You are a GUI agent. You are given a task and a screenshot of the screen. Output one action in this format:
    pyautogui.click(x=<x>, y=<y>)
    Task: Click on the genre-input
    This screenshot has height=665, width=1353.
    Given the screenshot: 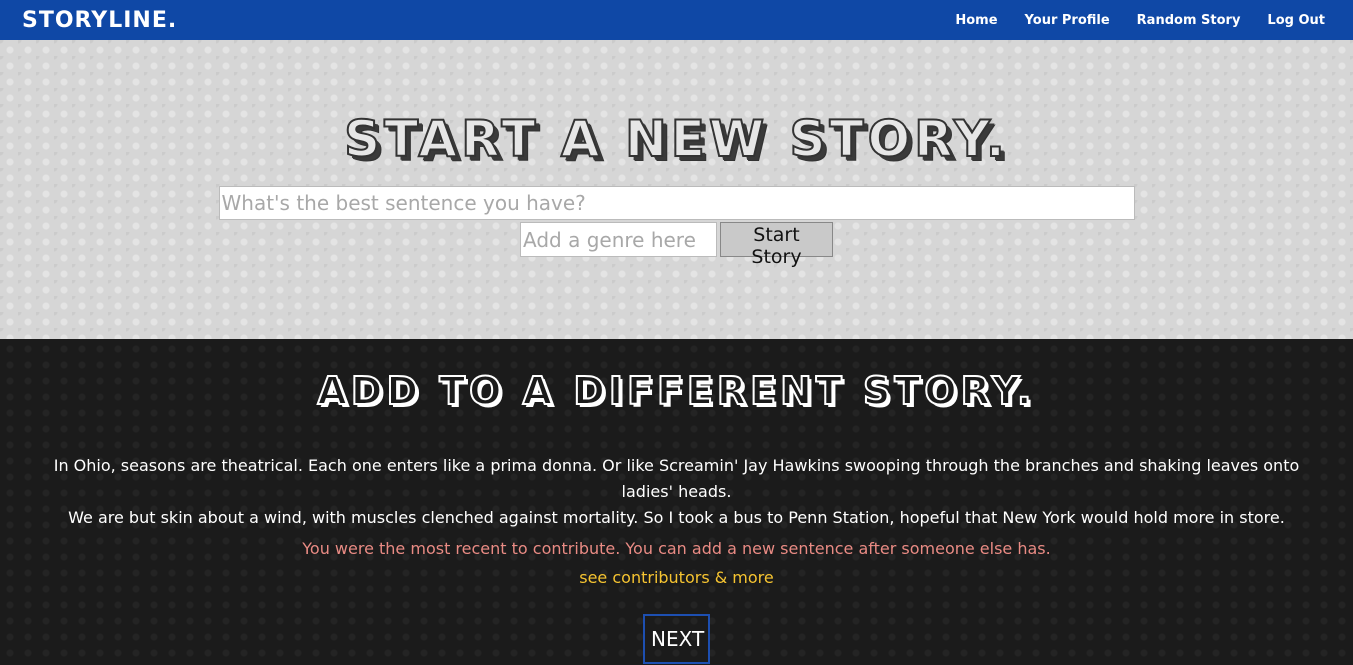 What is the action you would take?
    pyautogui.click(x=618, y=239)
    